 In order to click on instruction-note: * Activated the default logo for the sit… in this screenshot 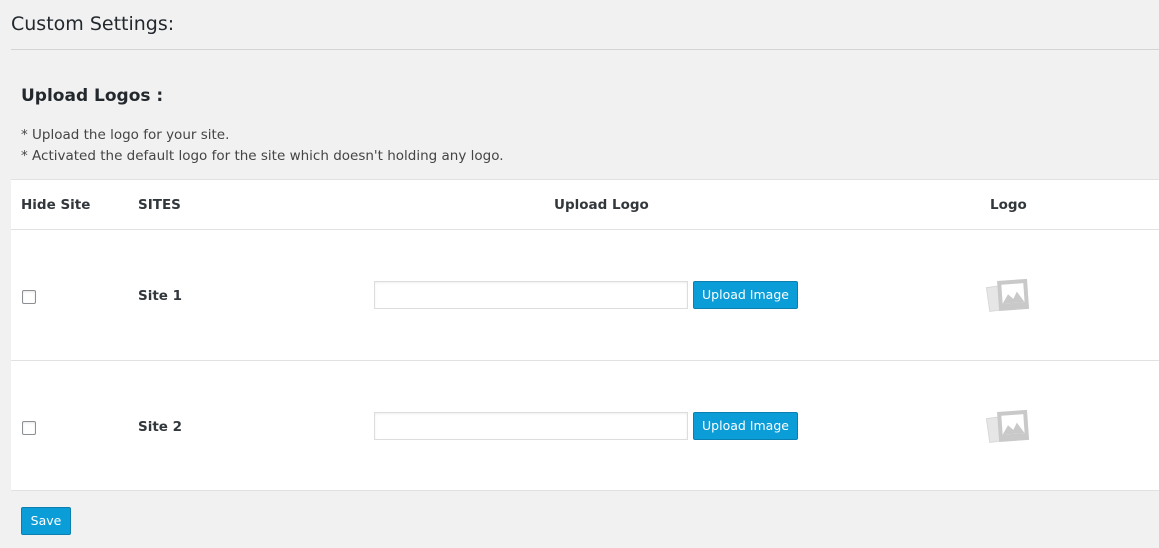, I will do `click(262, 156)`.